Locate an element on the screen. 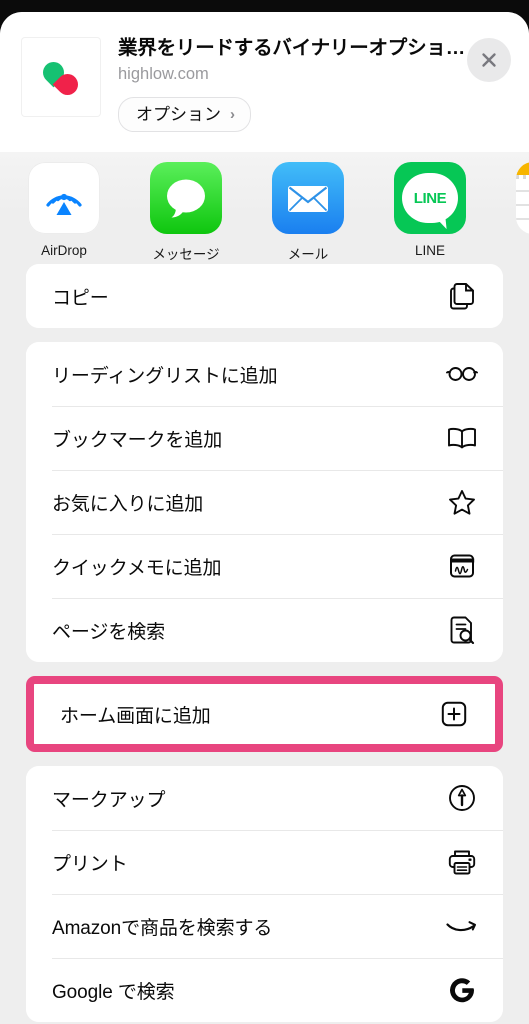 This screenshot has width=529, height=1024. notes-tile is located at coordinates (522, 198).